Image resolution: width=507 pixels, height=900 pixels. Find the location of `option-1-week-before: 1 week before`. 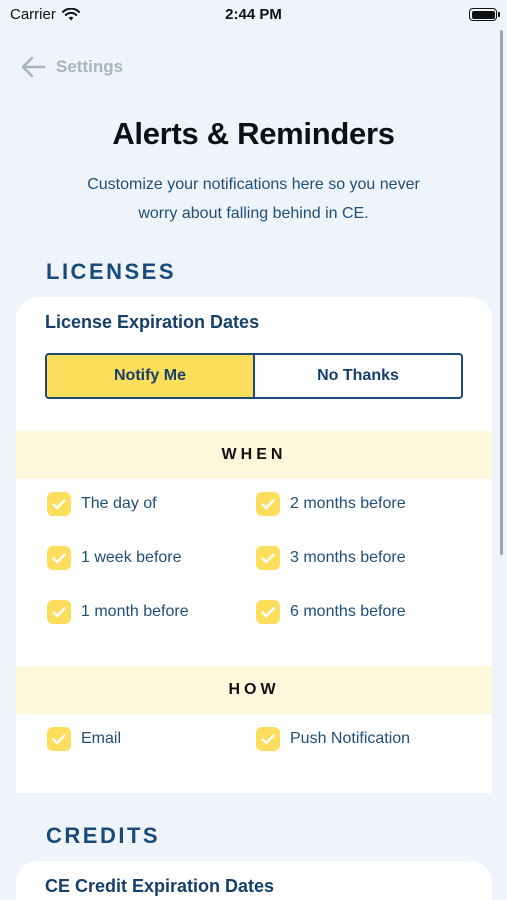

option-1-week-before: 1 week before is located at coordinates (114, 558).